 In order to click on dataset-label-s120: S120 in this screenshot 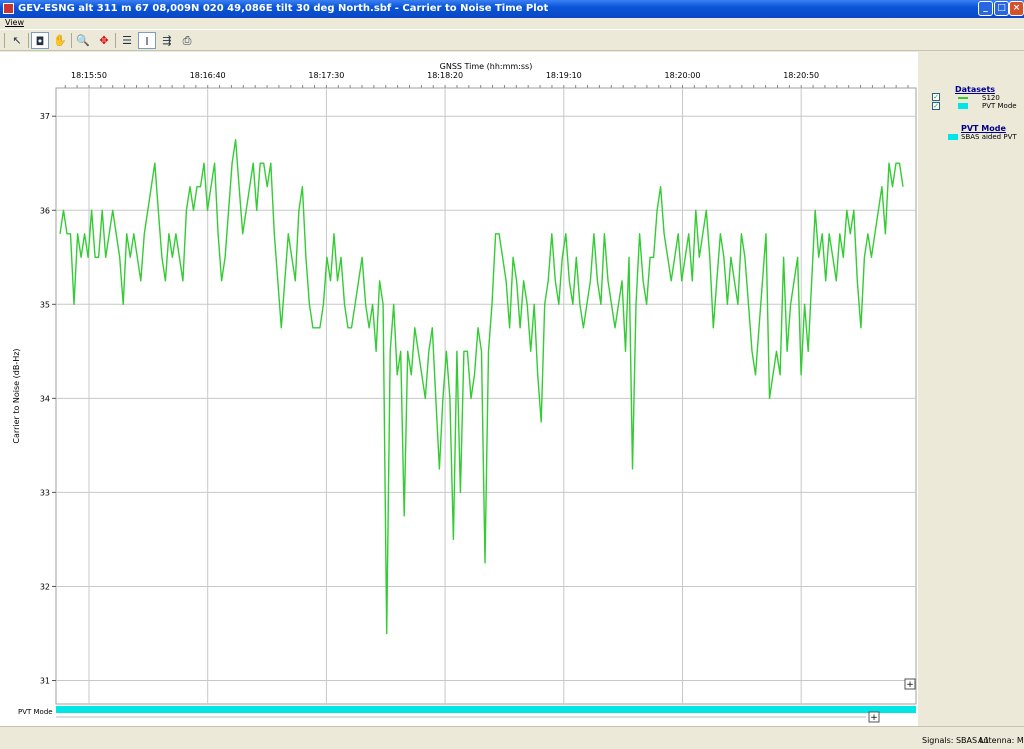, I will do `click(991, 98)`.